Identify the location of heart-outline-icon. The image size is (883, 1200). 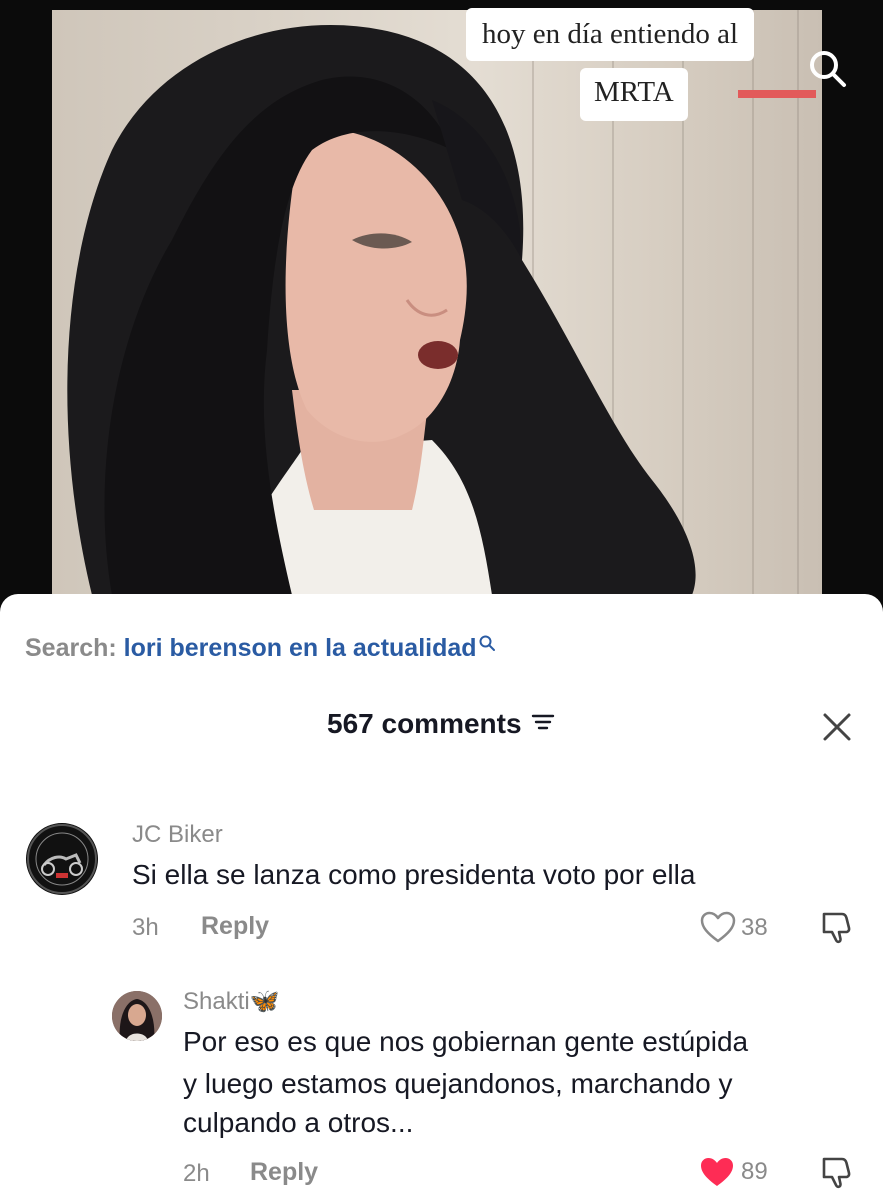
(718, 927).